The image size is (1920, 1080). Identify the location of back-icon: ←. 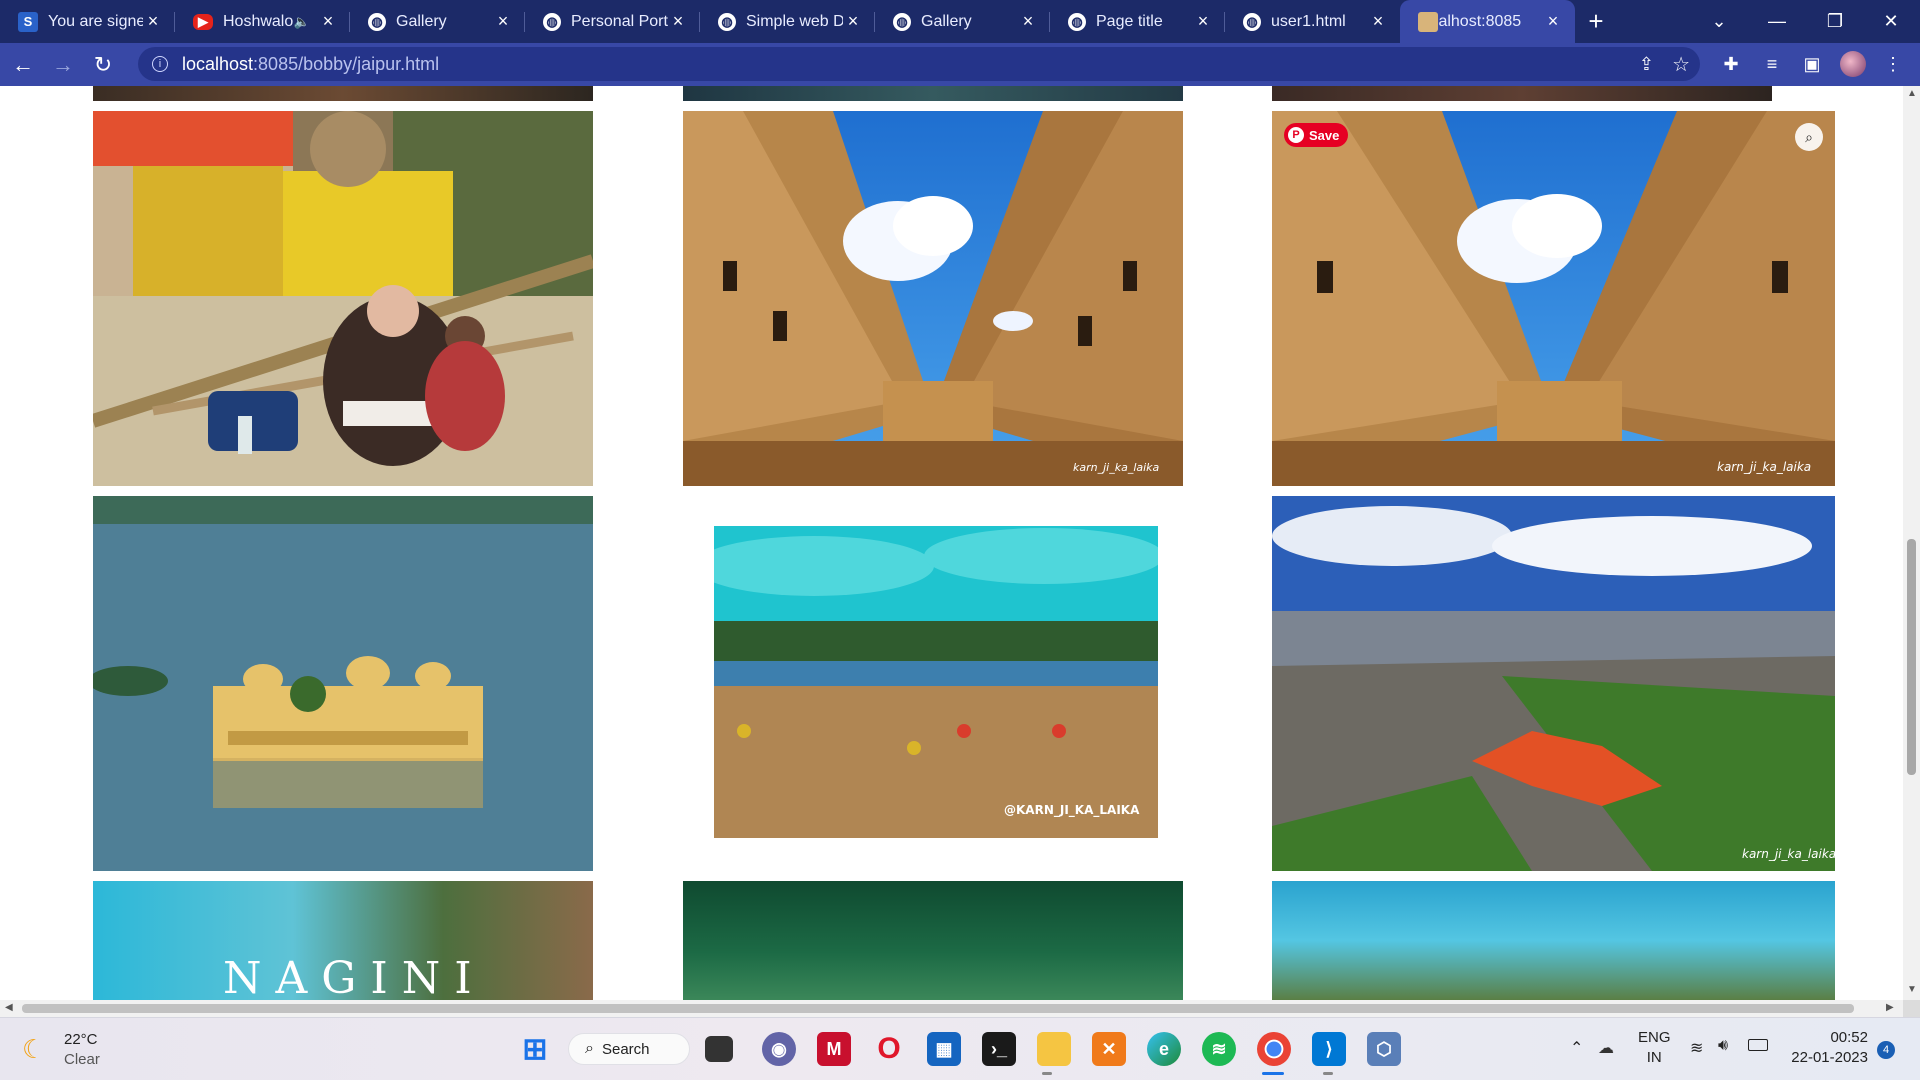
(23, 65).